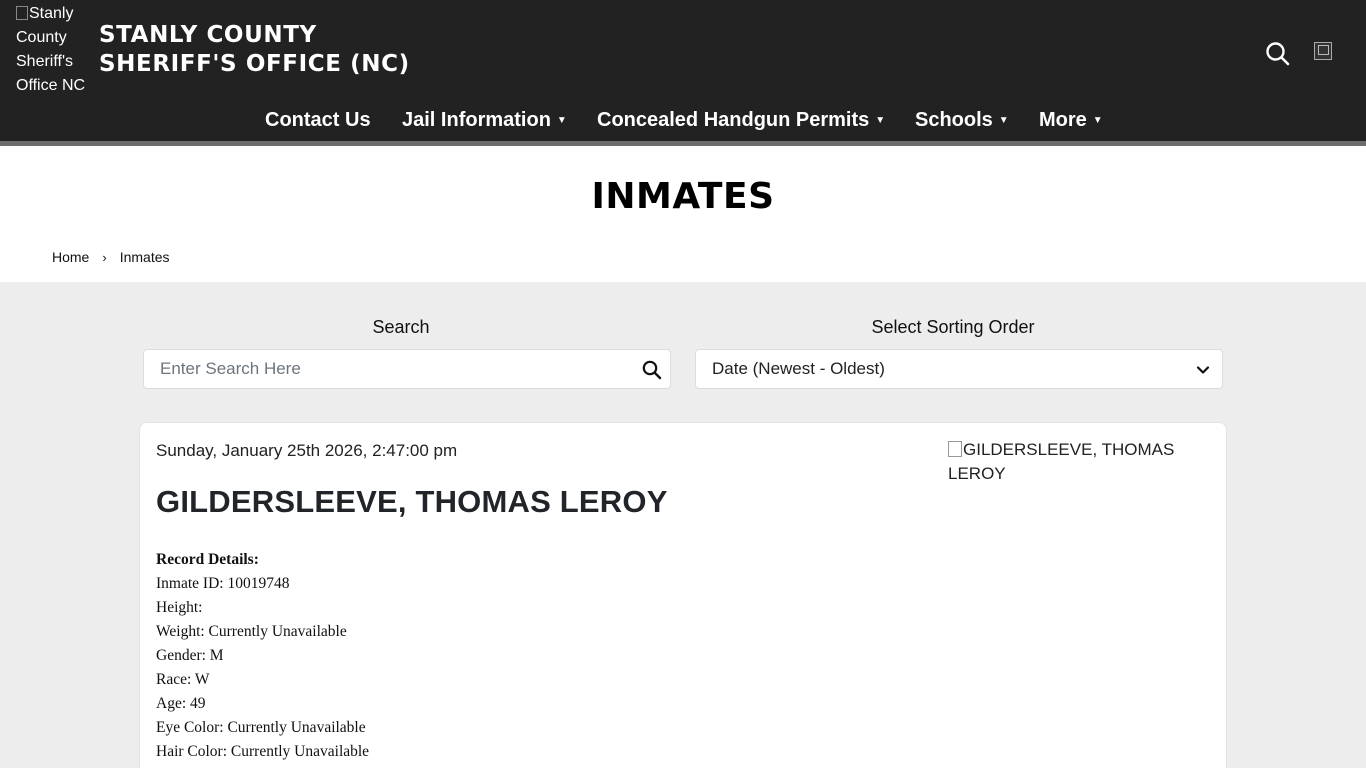  Describe the element at coordinates (307, 450) in the screenshot. I see `booking-date: Sunday, January 25th 2026, 2:47:00 pm` at that location.